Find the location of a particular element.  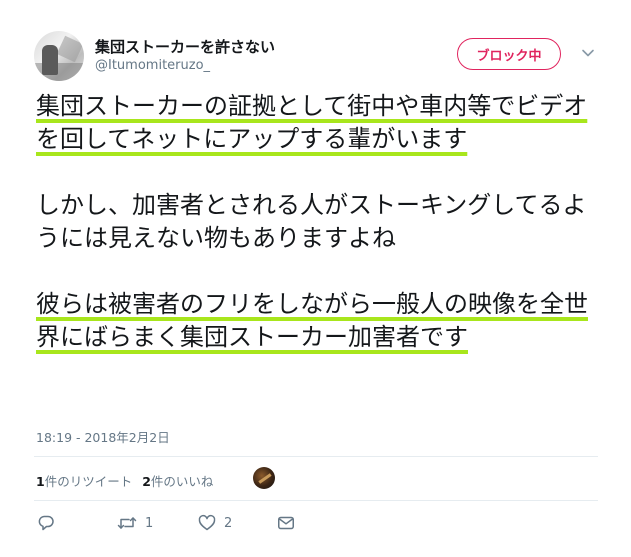

author-display-name: 集団ストーカーを許さない is located at coordinates (185, 46).